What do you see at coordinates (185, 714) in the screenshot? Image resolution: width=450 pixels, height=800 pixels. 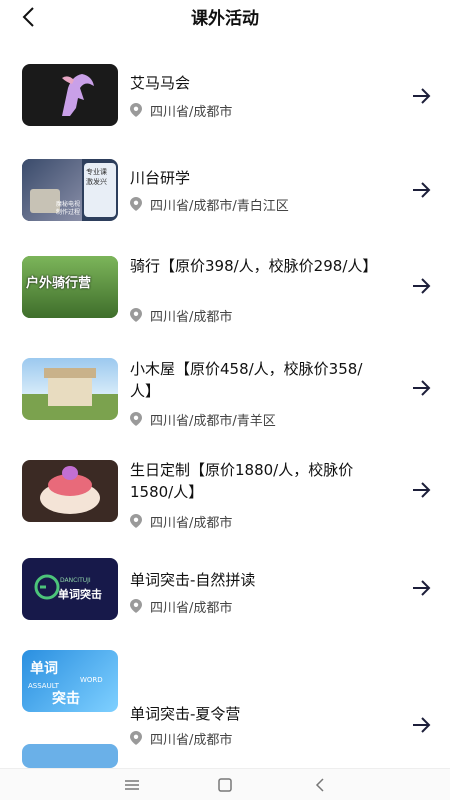 I see `item-title: 单词突击-夏令营` at bounding box center [185, 714].